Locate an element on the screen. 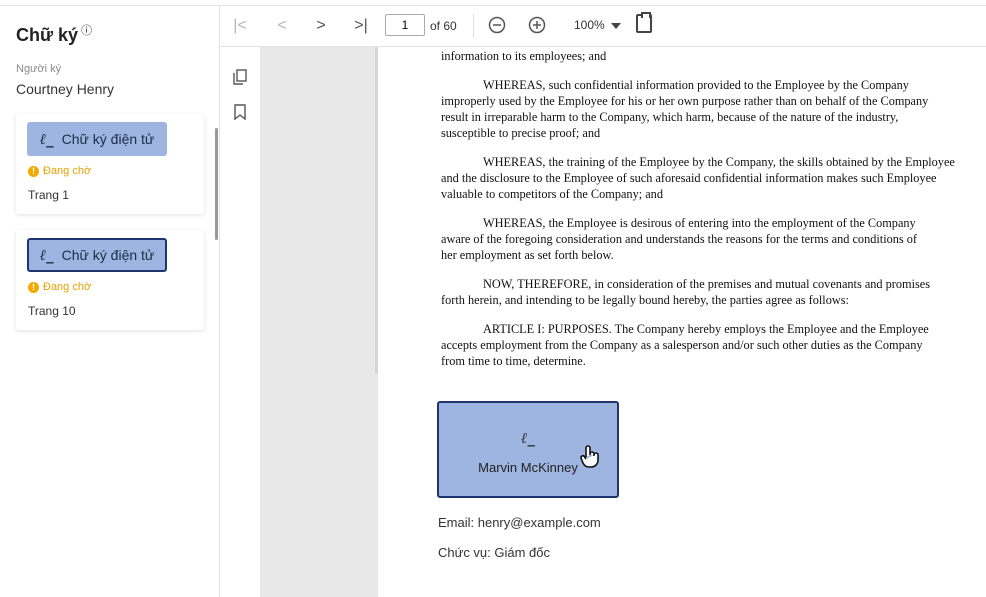  signer-label: Người ký is located at coordinates (39, 69).